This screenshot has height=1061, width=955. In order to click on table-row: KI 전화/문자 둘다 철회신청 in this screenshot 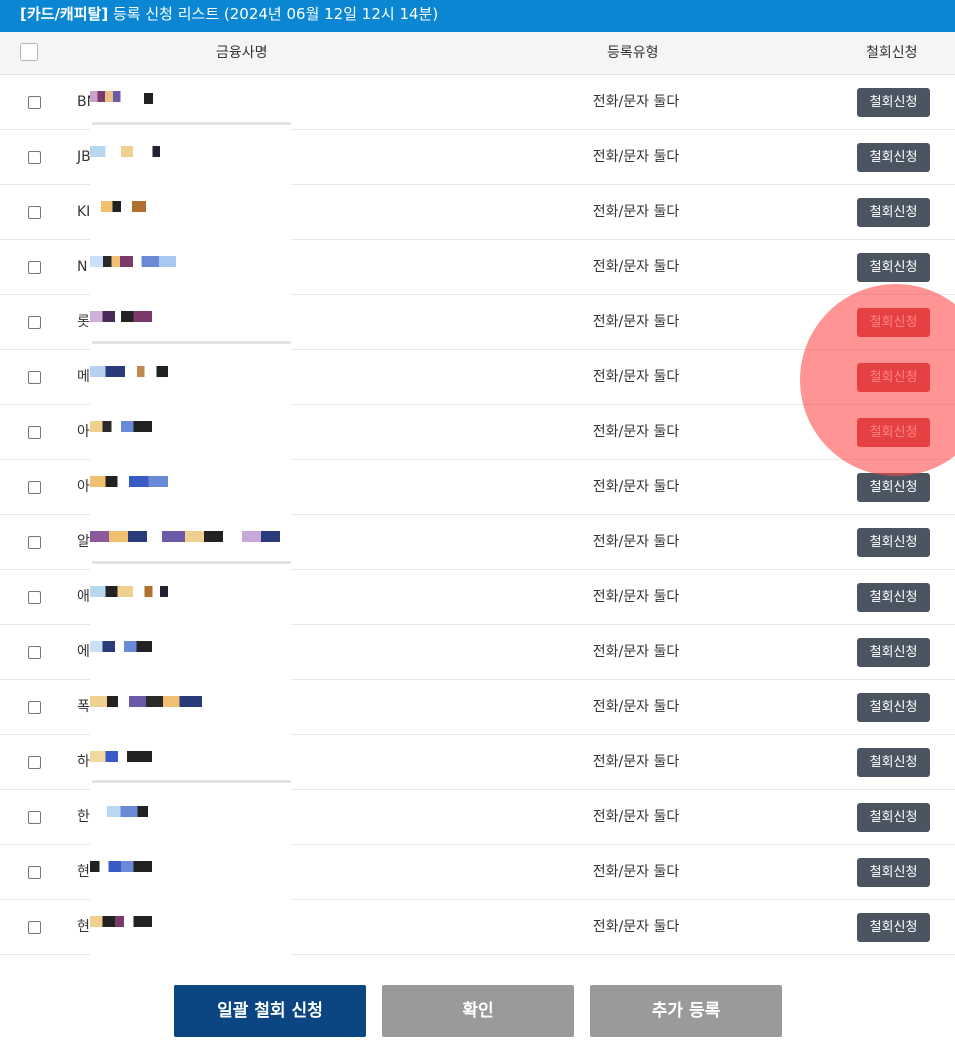, I will do `click(477, 212)`.